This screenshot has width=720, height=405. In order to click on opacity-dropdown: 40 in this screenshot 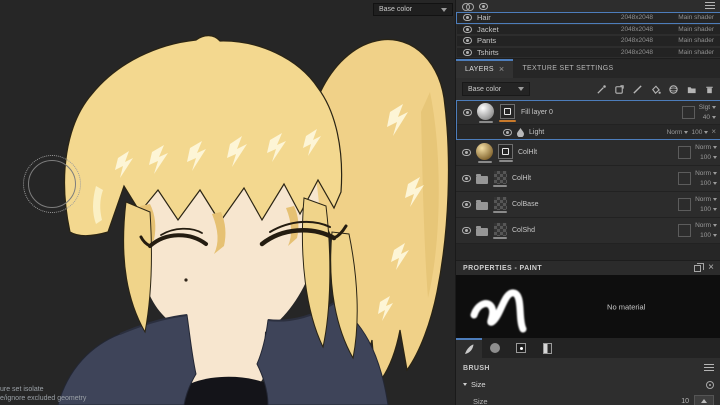, I will do `click(709, 118)`.